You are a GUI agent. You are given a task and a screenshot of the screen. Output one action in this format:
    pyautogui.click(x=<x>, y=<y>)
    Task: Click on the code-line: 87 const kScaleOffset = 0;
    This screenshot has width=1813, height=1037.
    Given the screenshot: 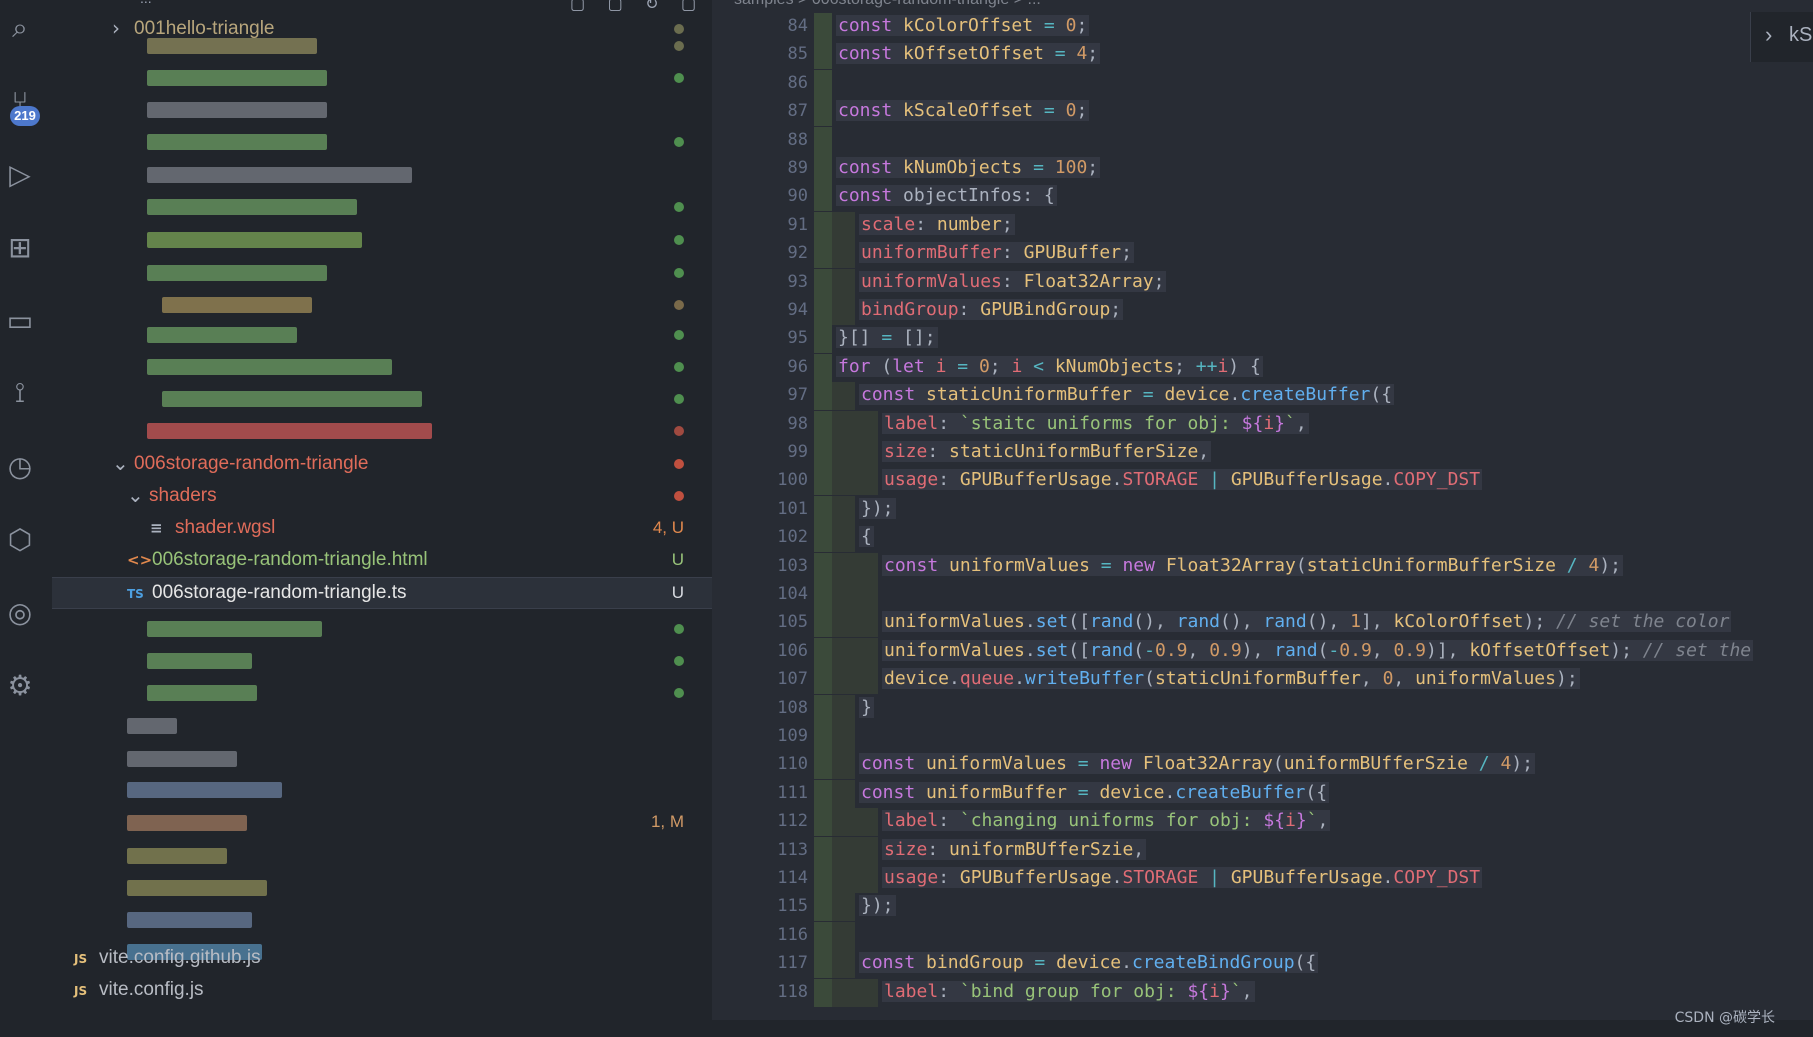 What is the action you would take?
    pyautogui.click(x=1262, y=112)
    